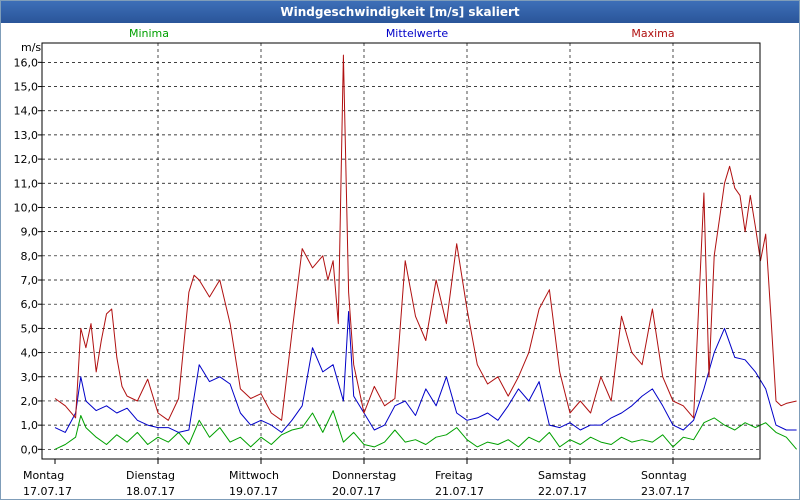  I want to click on x-tick-day-name: Donnerstag, so click(364, 475).